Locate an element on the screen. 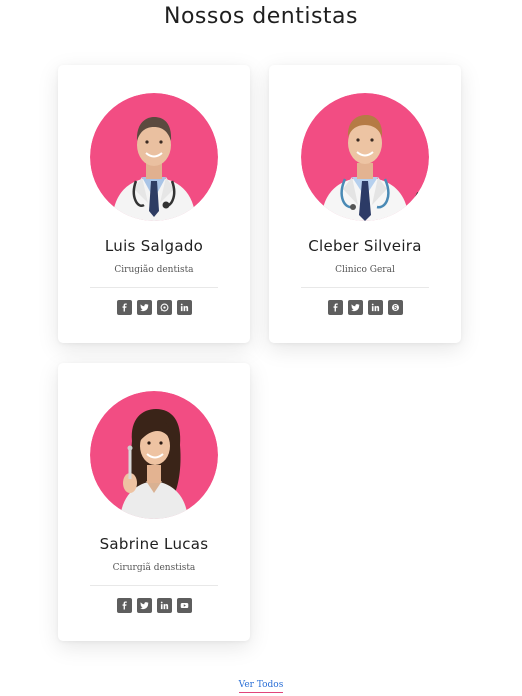 The image size is (522, 696). skype-icon is located at coordinates (395, 307).